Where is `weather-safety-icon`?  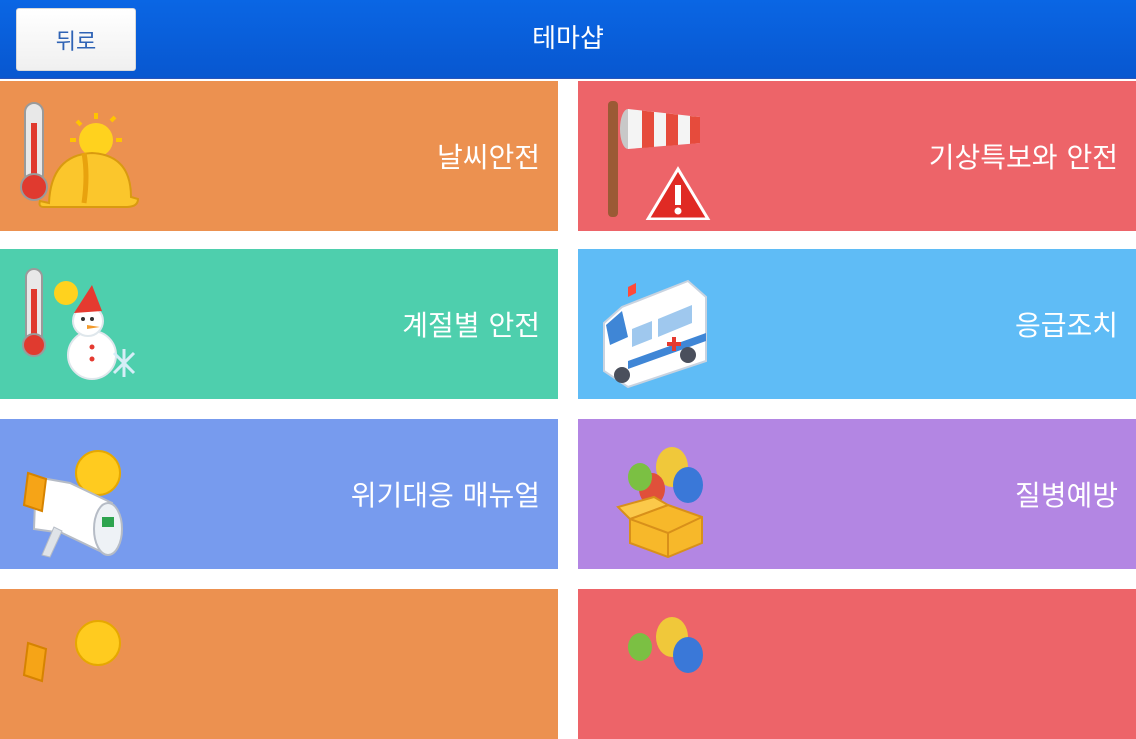
weather-safety-icon is located at coordinates (79, 155).